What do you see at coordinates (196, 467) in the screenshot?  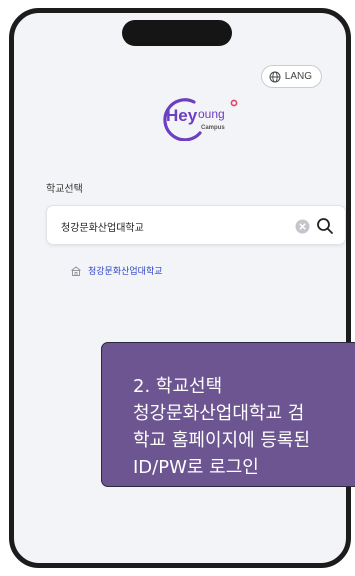 I see `callout-line-3: ID/PW로 로그인` at bounding box center [196, 467].